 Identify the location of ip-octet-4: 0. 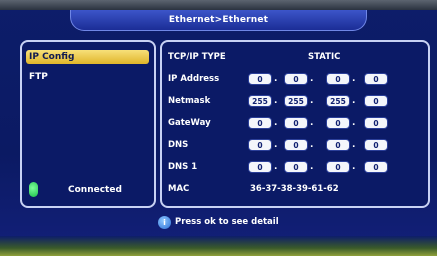
(376, 79).